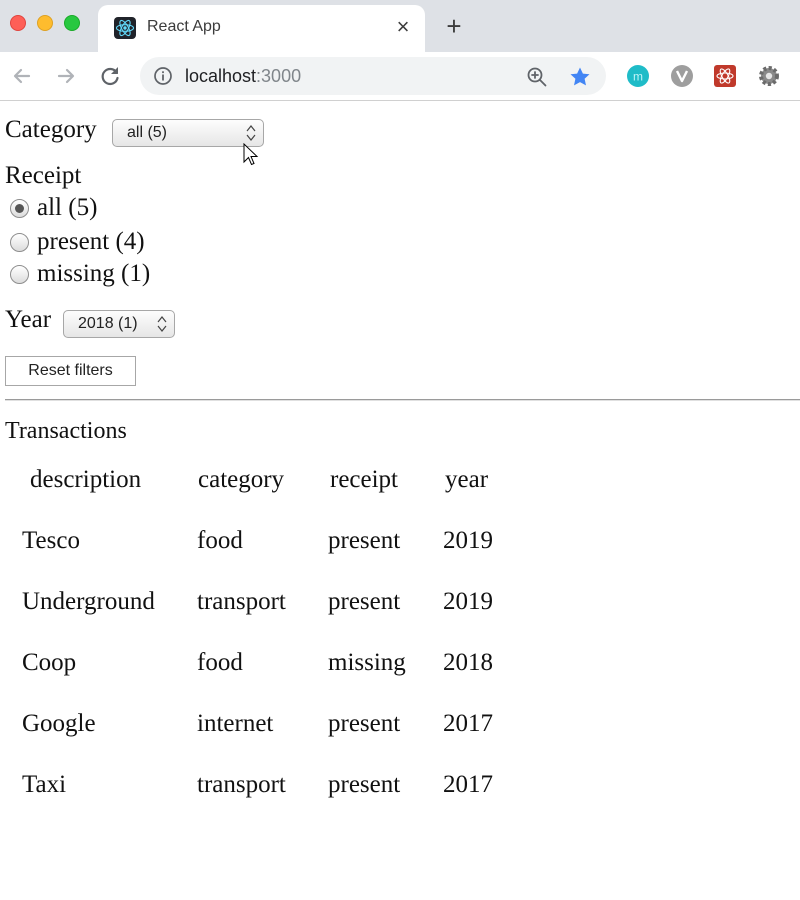 This screenshot has height=900, width=800. Describe the element at coordinates (769, 76) in the screenshot. I see `extension-gear-icon` at that location.